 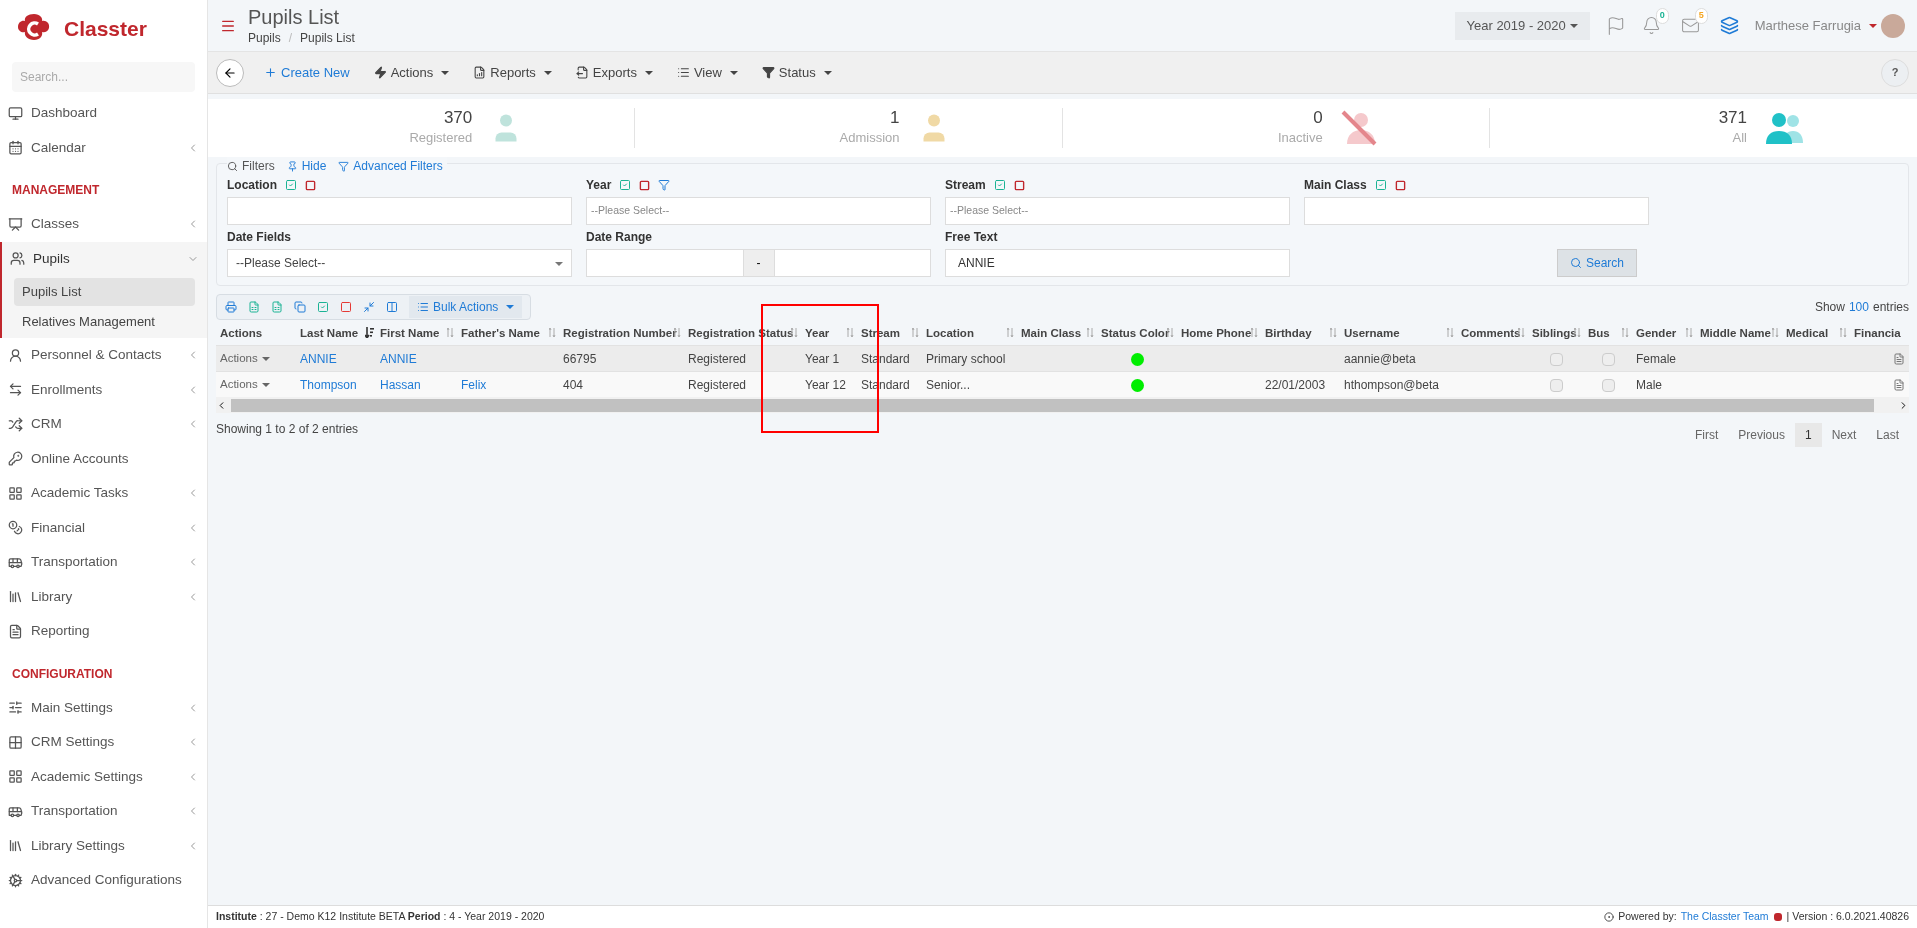 I want to click on column-header: Location, so click(x=950, y=333).